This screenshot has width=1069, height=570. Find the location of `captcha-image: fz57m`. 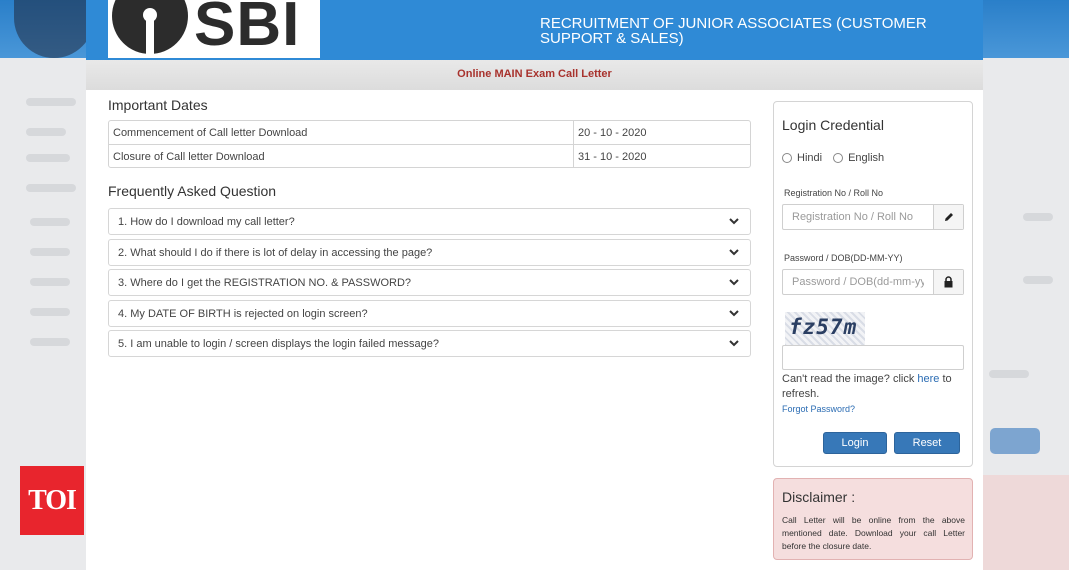

captcha-image: fz57m is located at coordinates (825, 329).